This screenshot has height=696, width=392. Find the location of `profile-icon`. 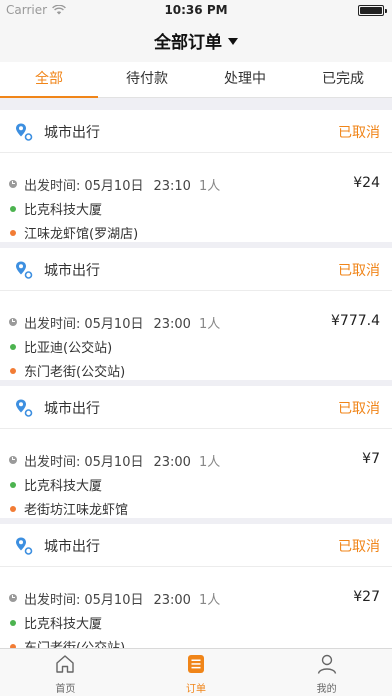

profile-icon is located at coordinates (326, 664).